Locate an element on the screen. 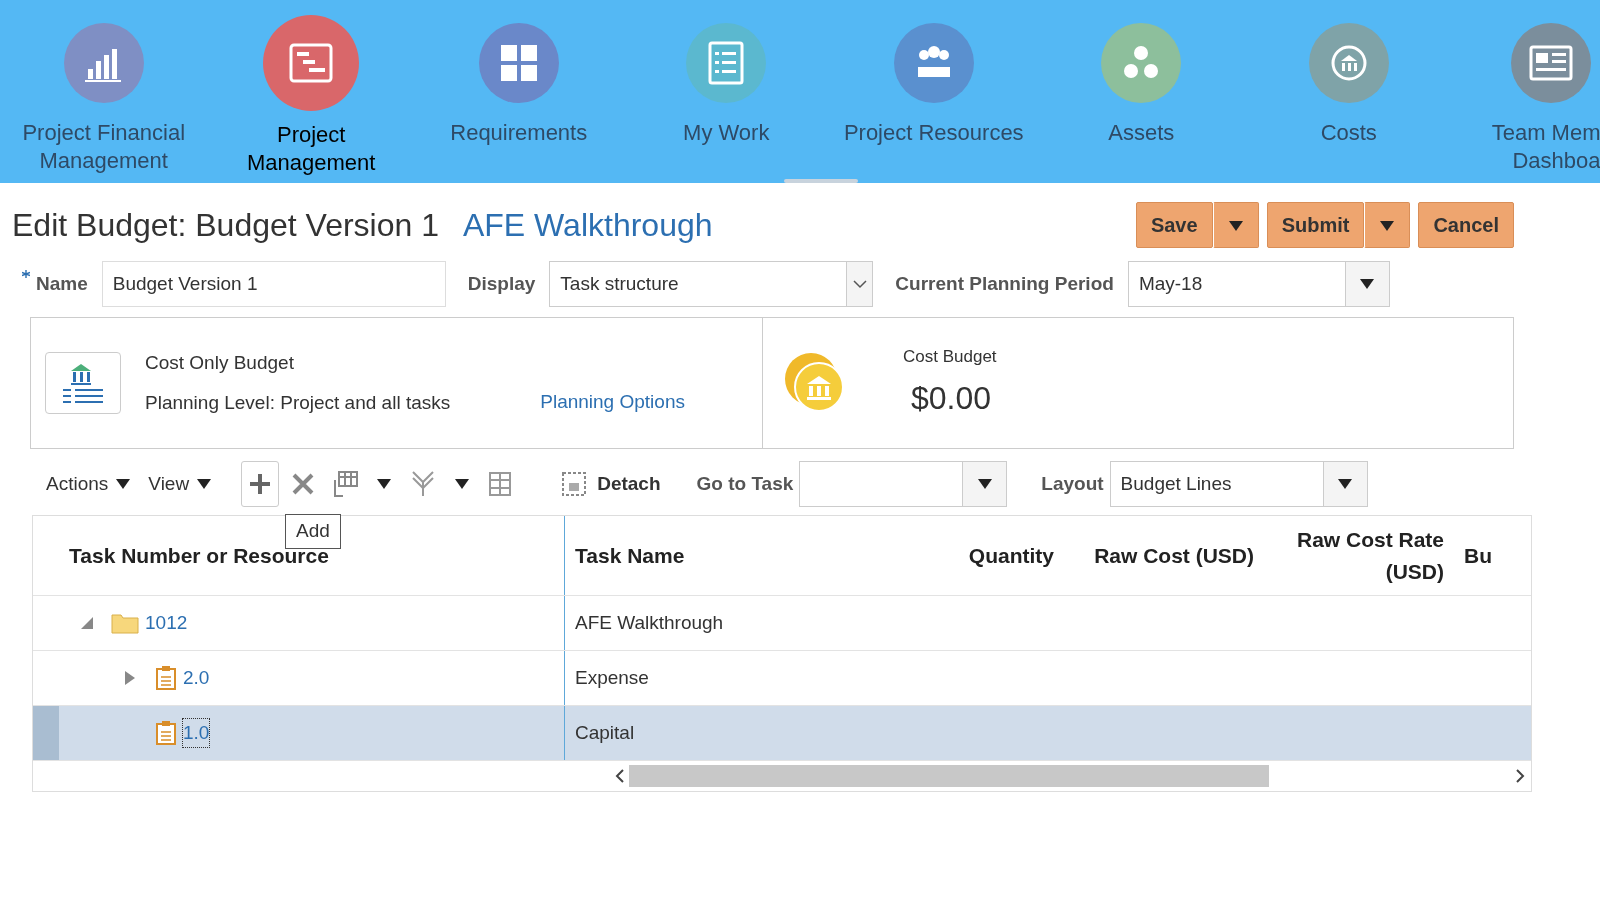 The image size is (1600, 904). task-number-link: 1.0 is located at coordinates (196, 733).